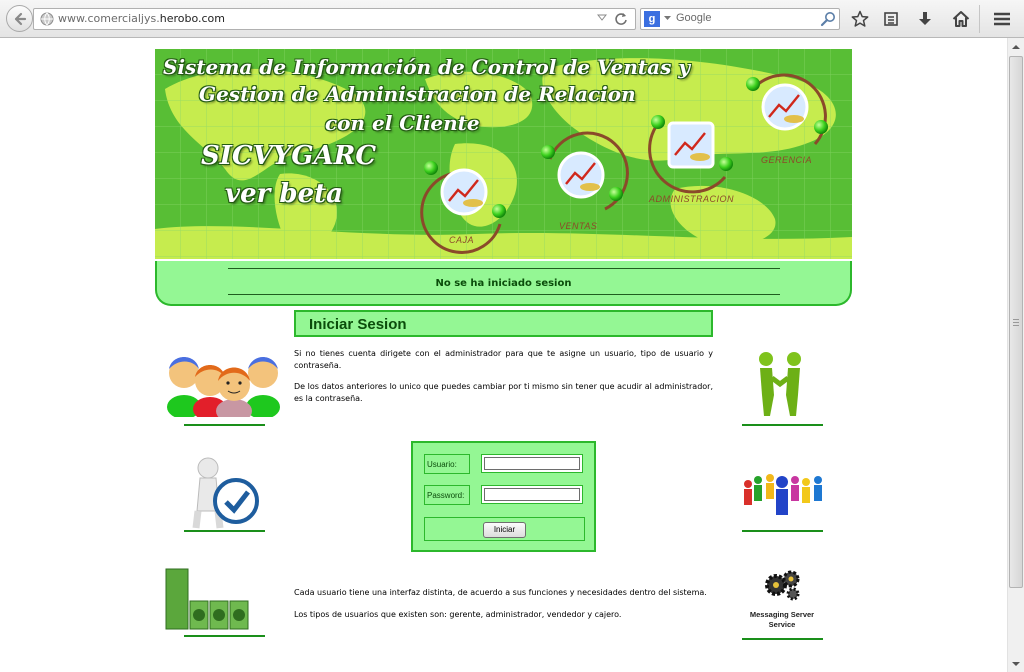 This screenshot has width=1024, height=672. What do you see at coordinates (334, 19) in the screenshot?
I see `url-bar: www.comercialjys.herobo.com` at bounding box center [334, 19].